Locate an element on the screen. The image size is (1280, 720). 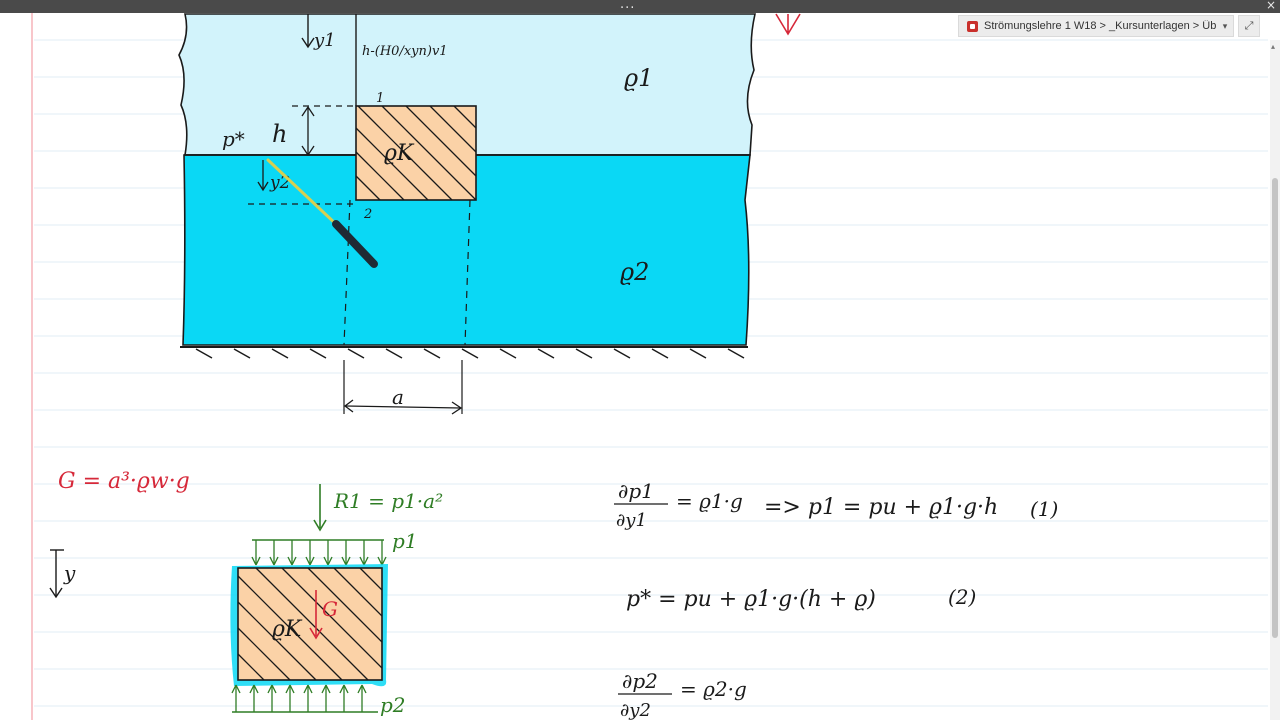
rho2-label: ϱ2 is located at coordinates (634, 272).